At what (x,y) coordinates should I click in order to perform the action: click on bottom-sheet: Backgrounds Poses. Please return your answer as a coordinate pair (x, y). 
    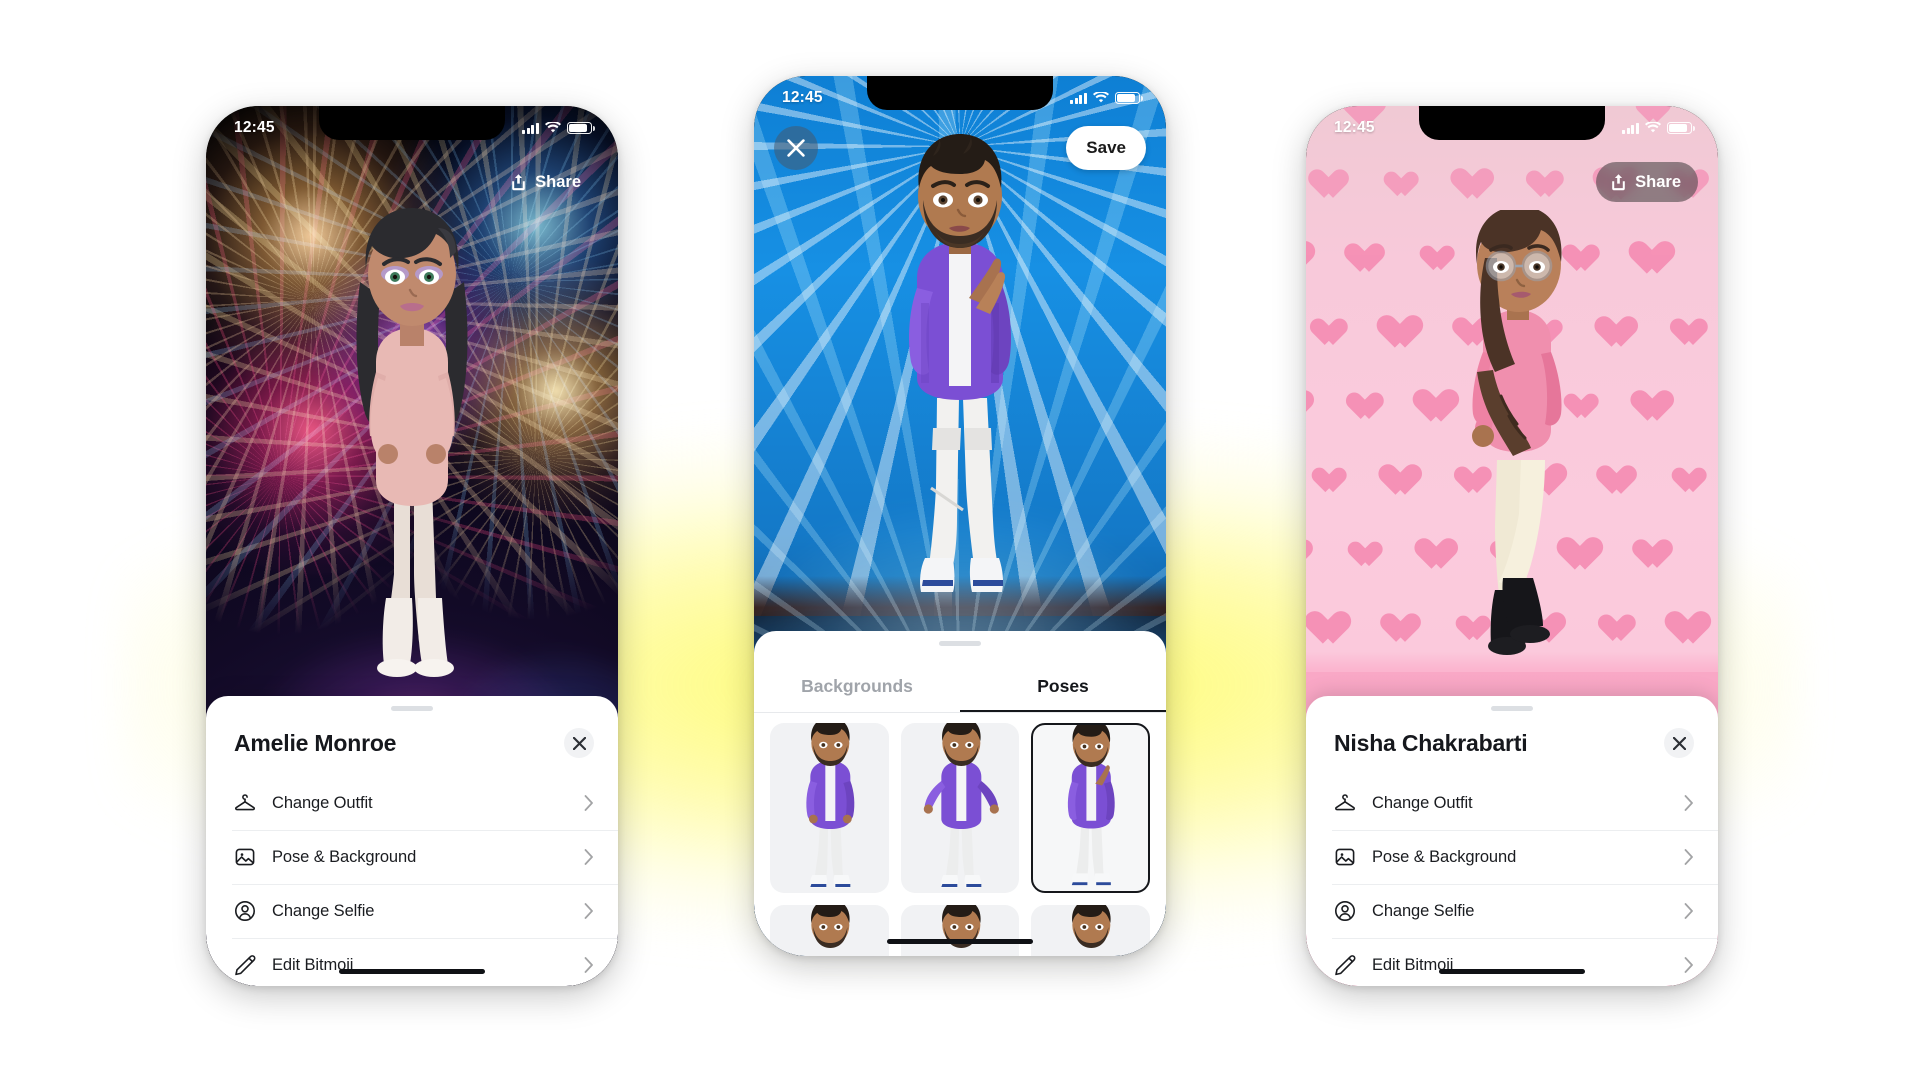
    Looking at the image, I should click on (960, 793).